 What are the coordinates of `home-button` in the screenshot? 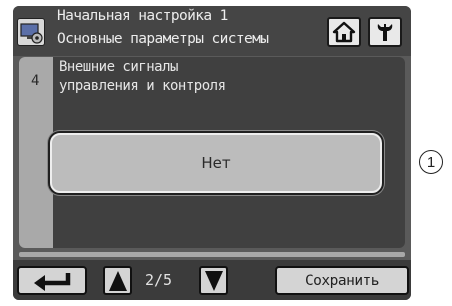 It's located at (344, 32).